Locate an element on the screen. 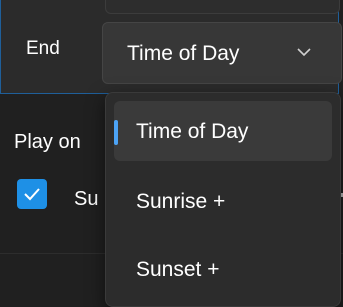 The image size is (343, 307). selection-indicator is located at coordinates (116, 132).